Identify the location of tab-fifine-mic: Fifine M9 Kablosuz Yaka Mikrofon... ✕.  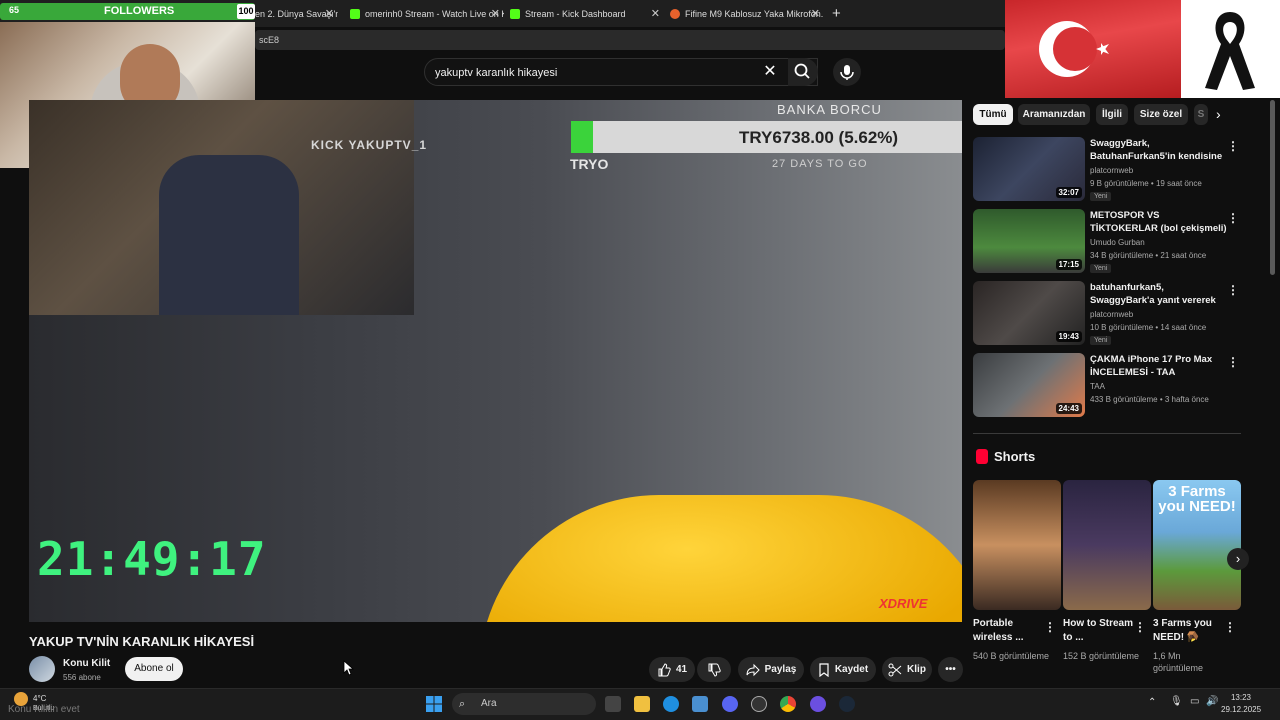
(745, 13).